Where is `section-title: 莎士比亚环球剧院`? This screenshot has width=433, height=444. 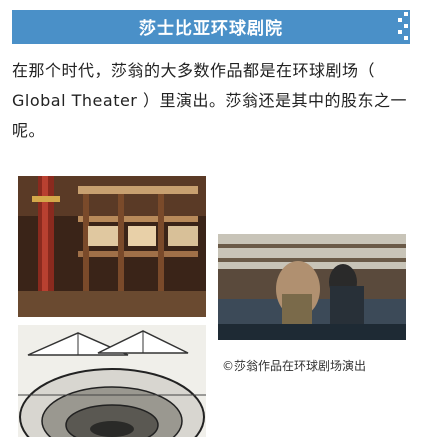
section-title: 莎士比亚环球剧院 is located at coordinates (211, 28).